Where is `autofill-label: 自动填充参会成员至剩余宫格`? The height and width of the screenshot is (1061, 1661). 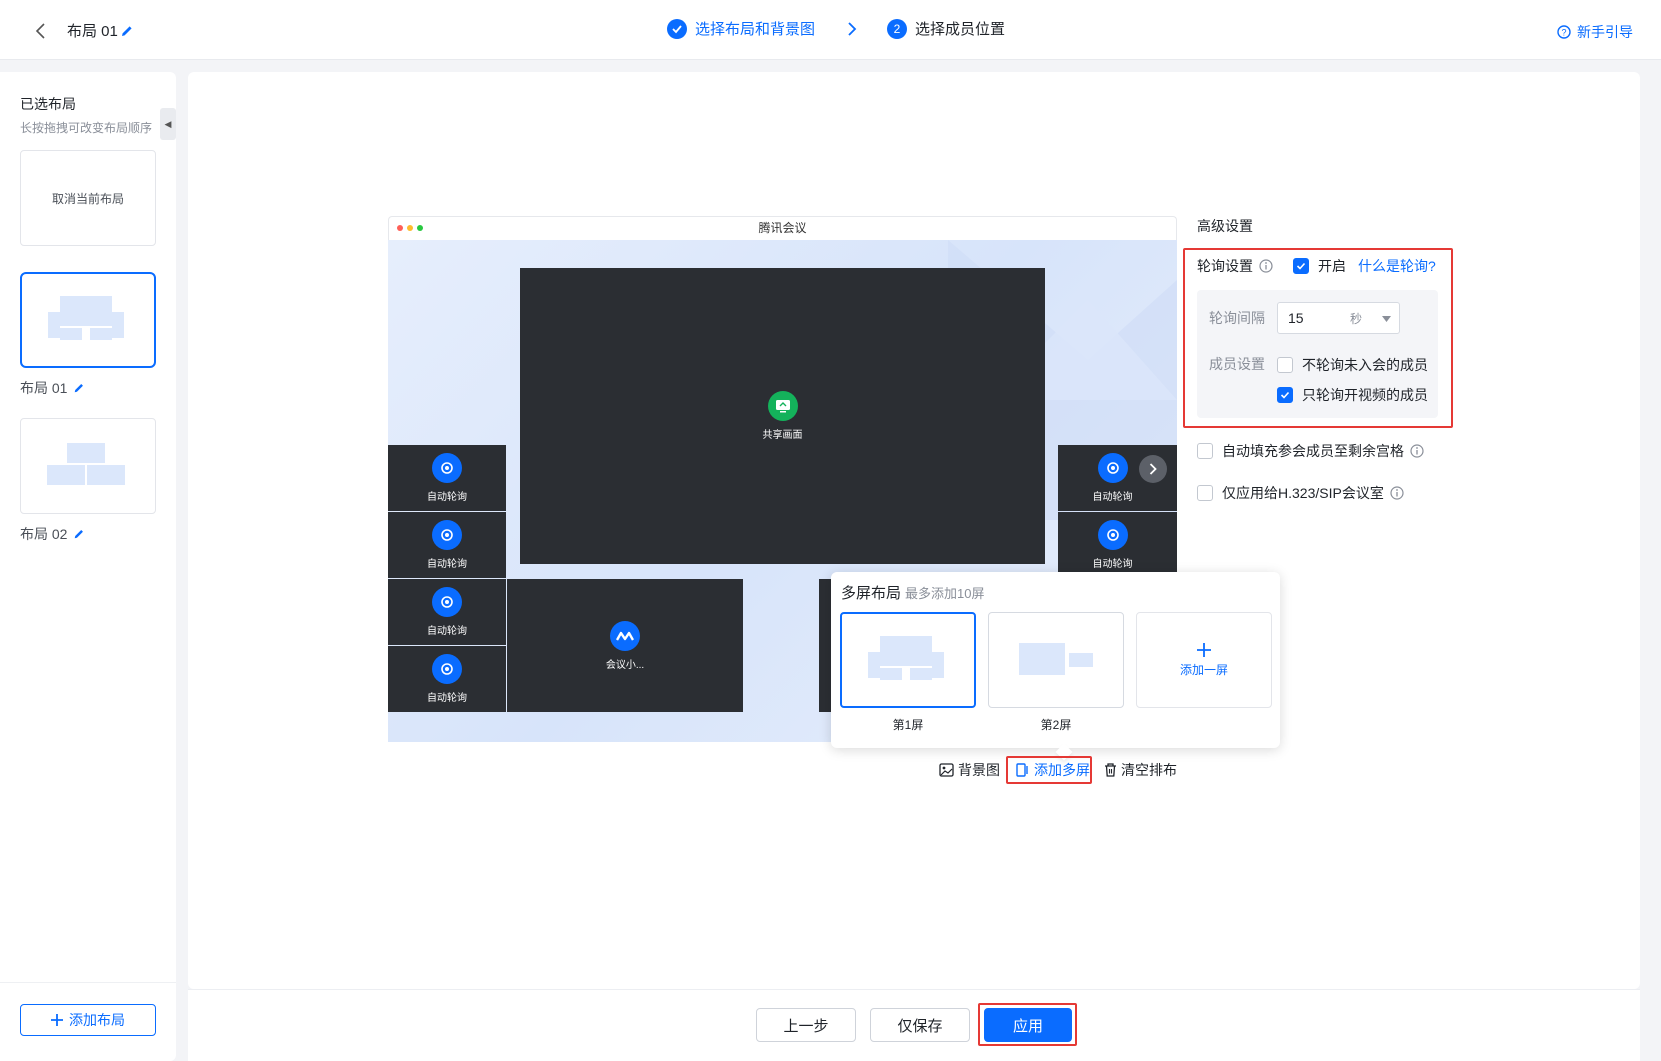
autofill-label: 自动填充参会成员至剩余宫格 is located at coordinates (1313, 451).